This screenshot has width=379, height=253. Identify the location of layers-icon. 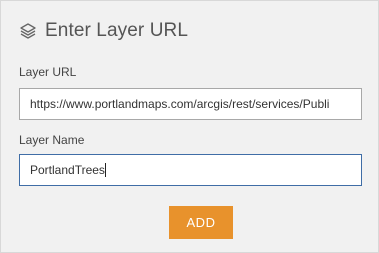
(28, 31).